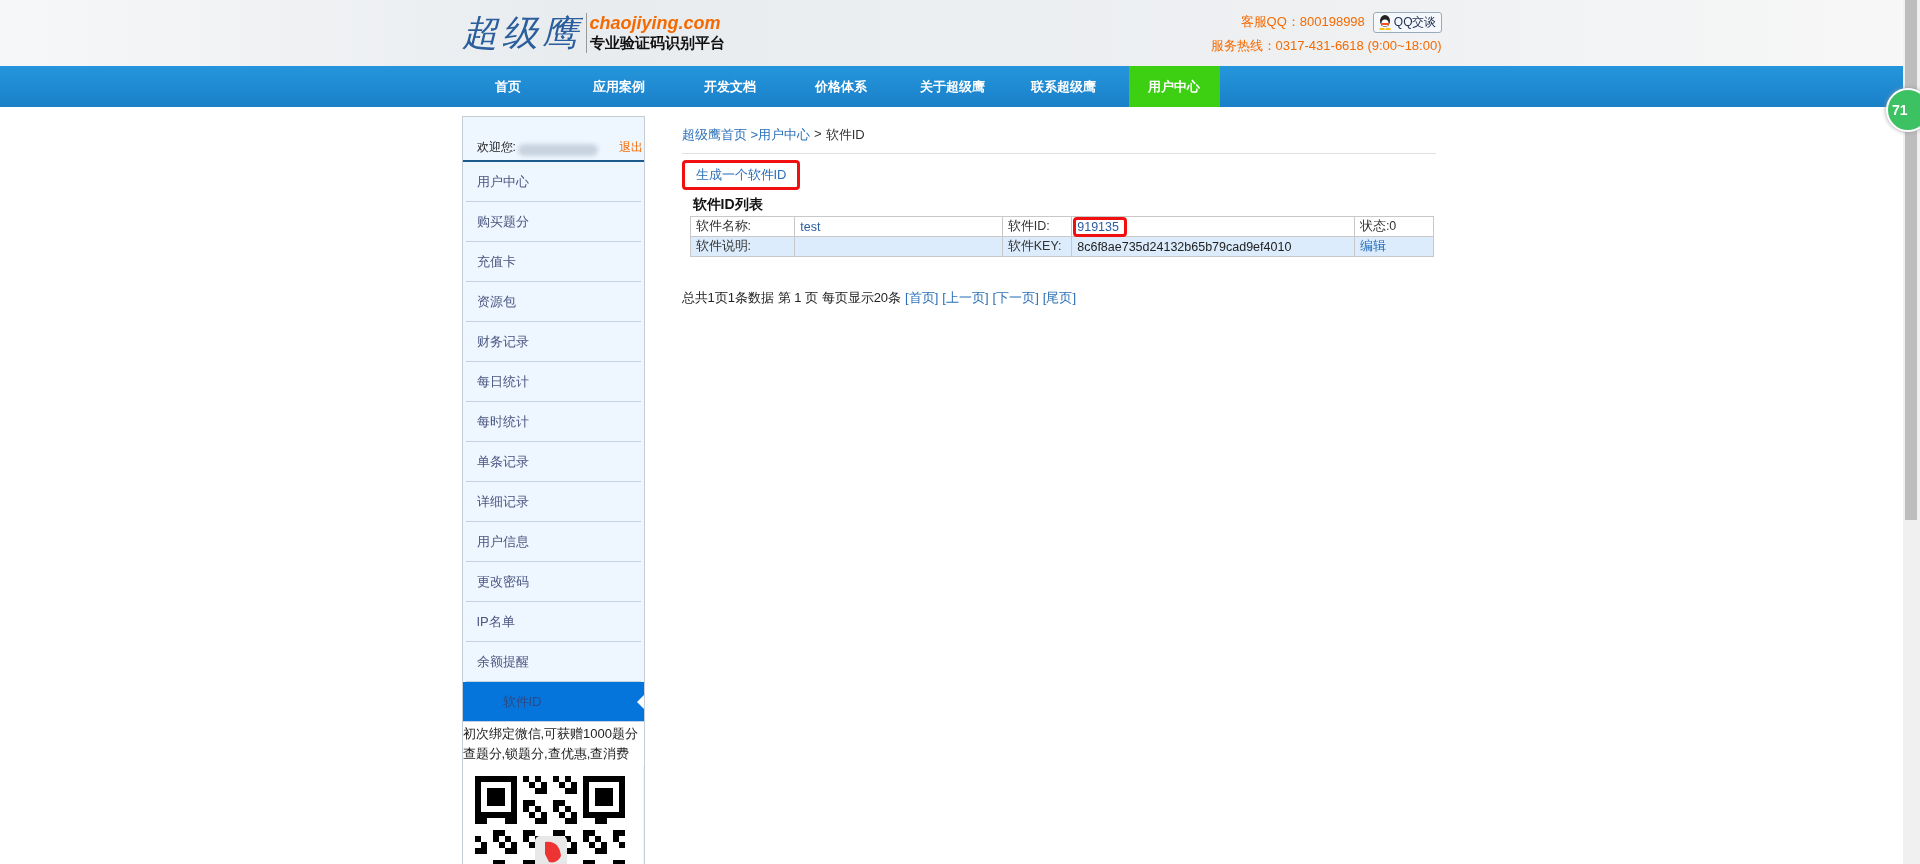 The image size is (1920, 864). Describe the element at coordinates (553, 502) in the screenshot. I see `sidebar-item: 详细记录` at that location.